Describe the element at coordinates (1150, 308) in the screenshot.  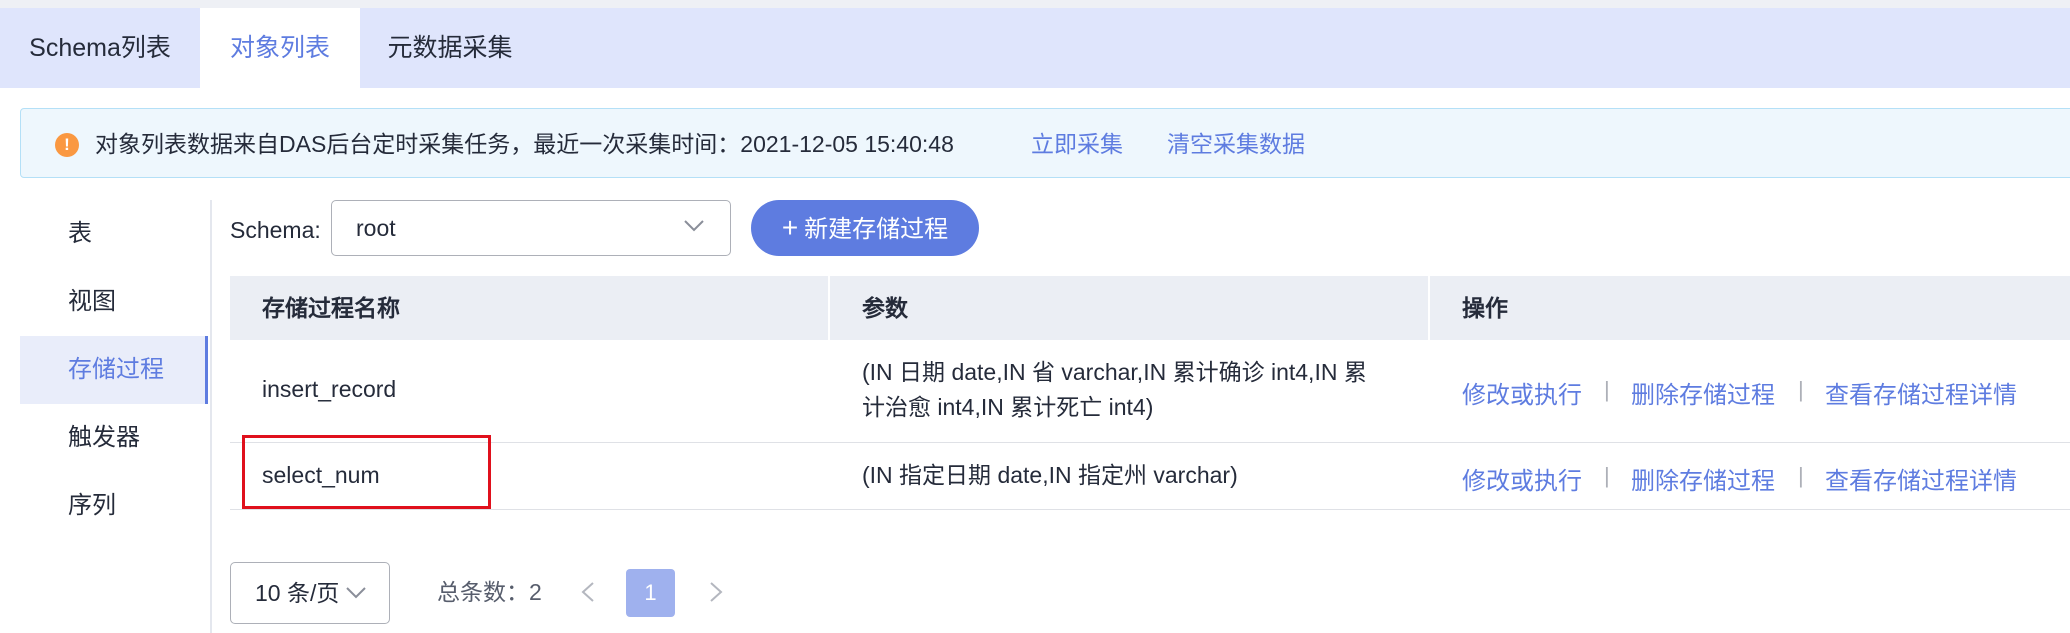
I see `table-header: 存储过程名称 参数 操作` at that location.